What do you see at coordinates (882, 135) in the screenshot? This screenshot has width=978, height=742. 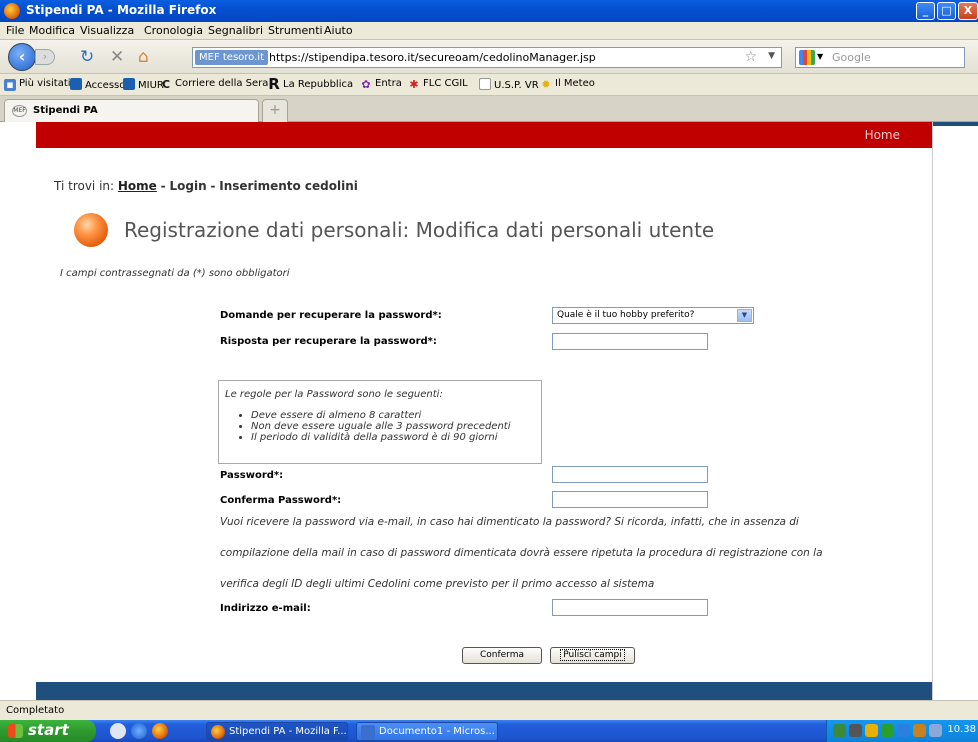 I see `header-home-link: Home` at bounding box center [882, 135].